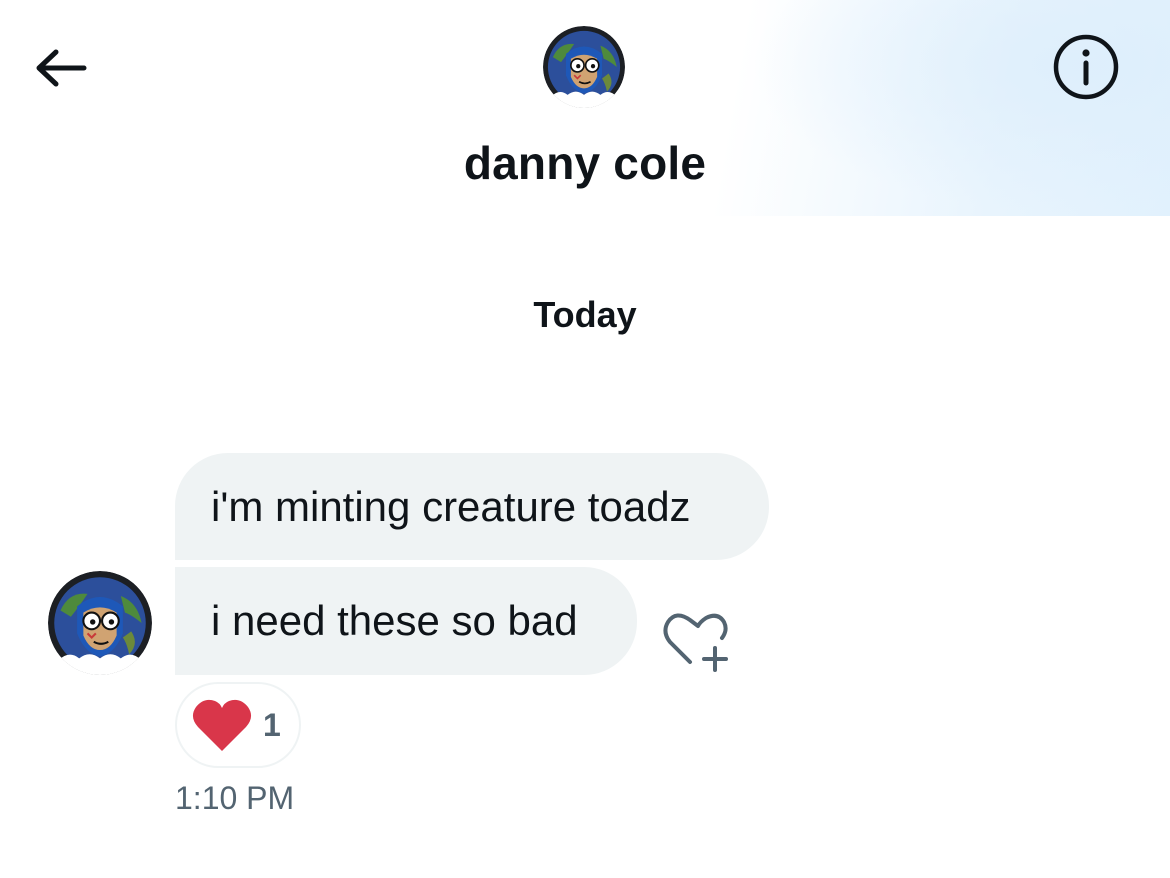  I want to click on sender-avatar, so click(100, 623).